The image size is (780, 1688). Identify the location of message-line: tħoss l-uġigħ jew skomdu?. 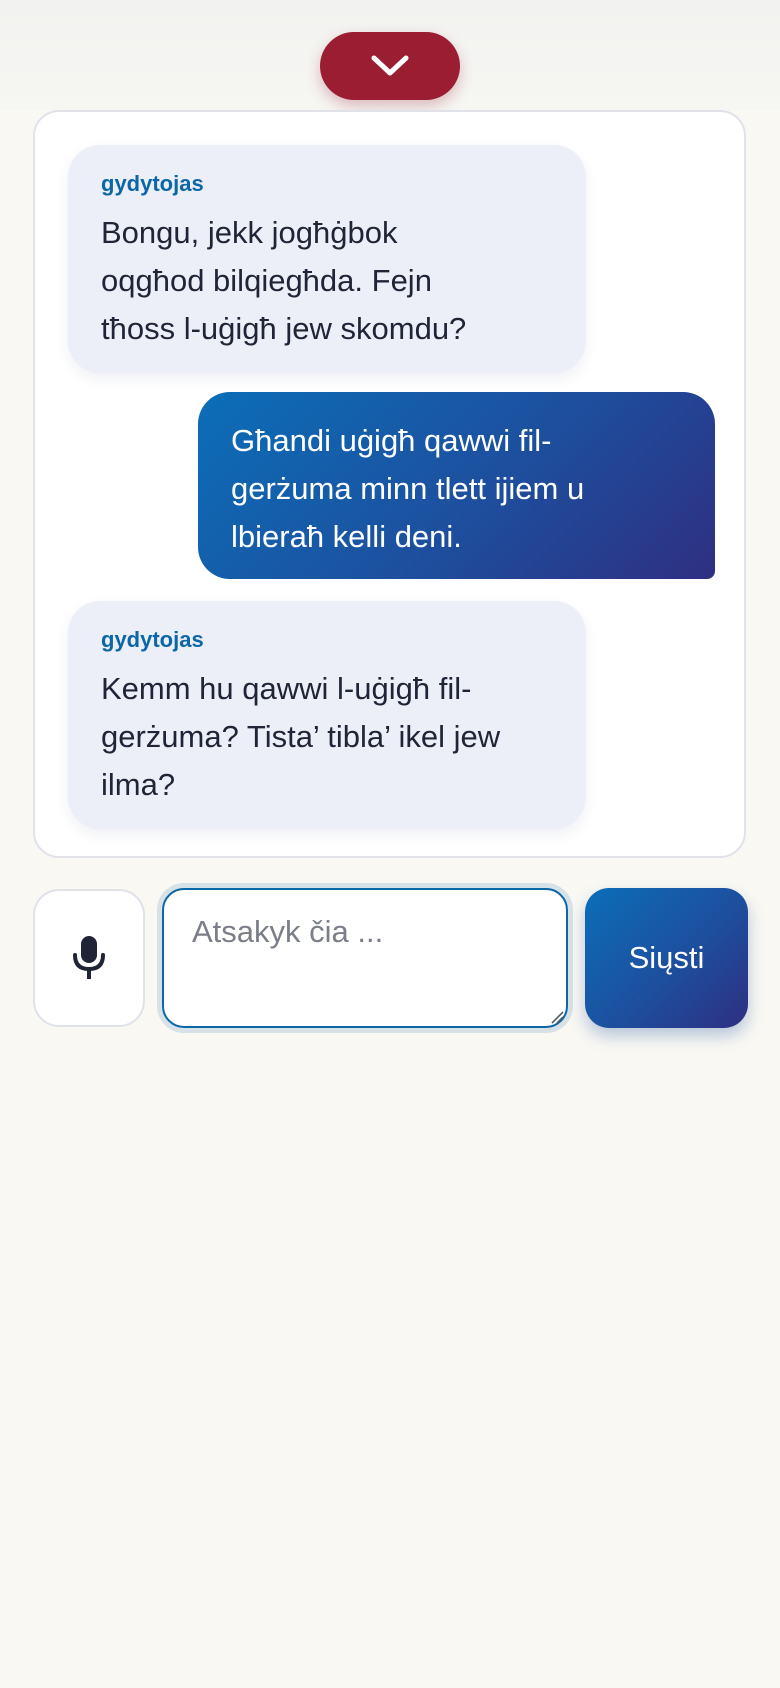
(284, 328).